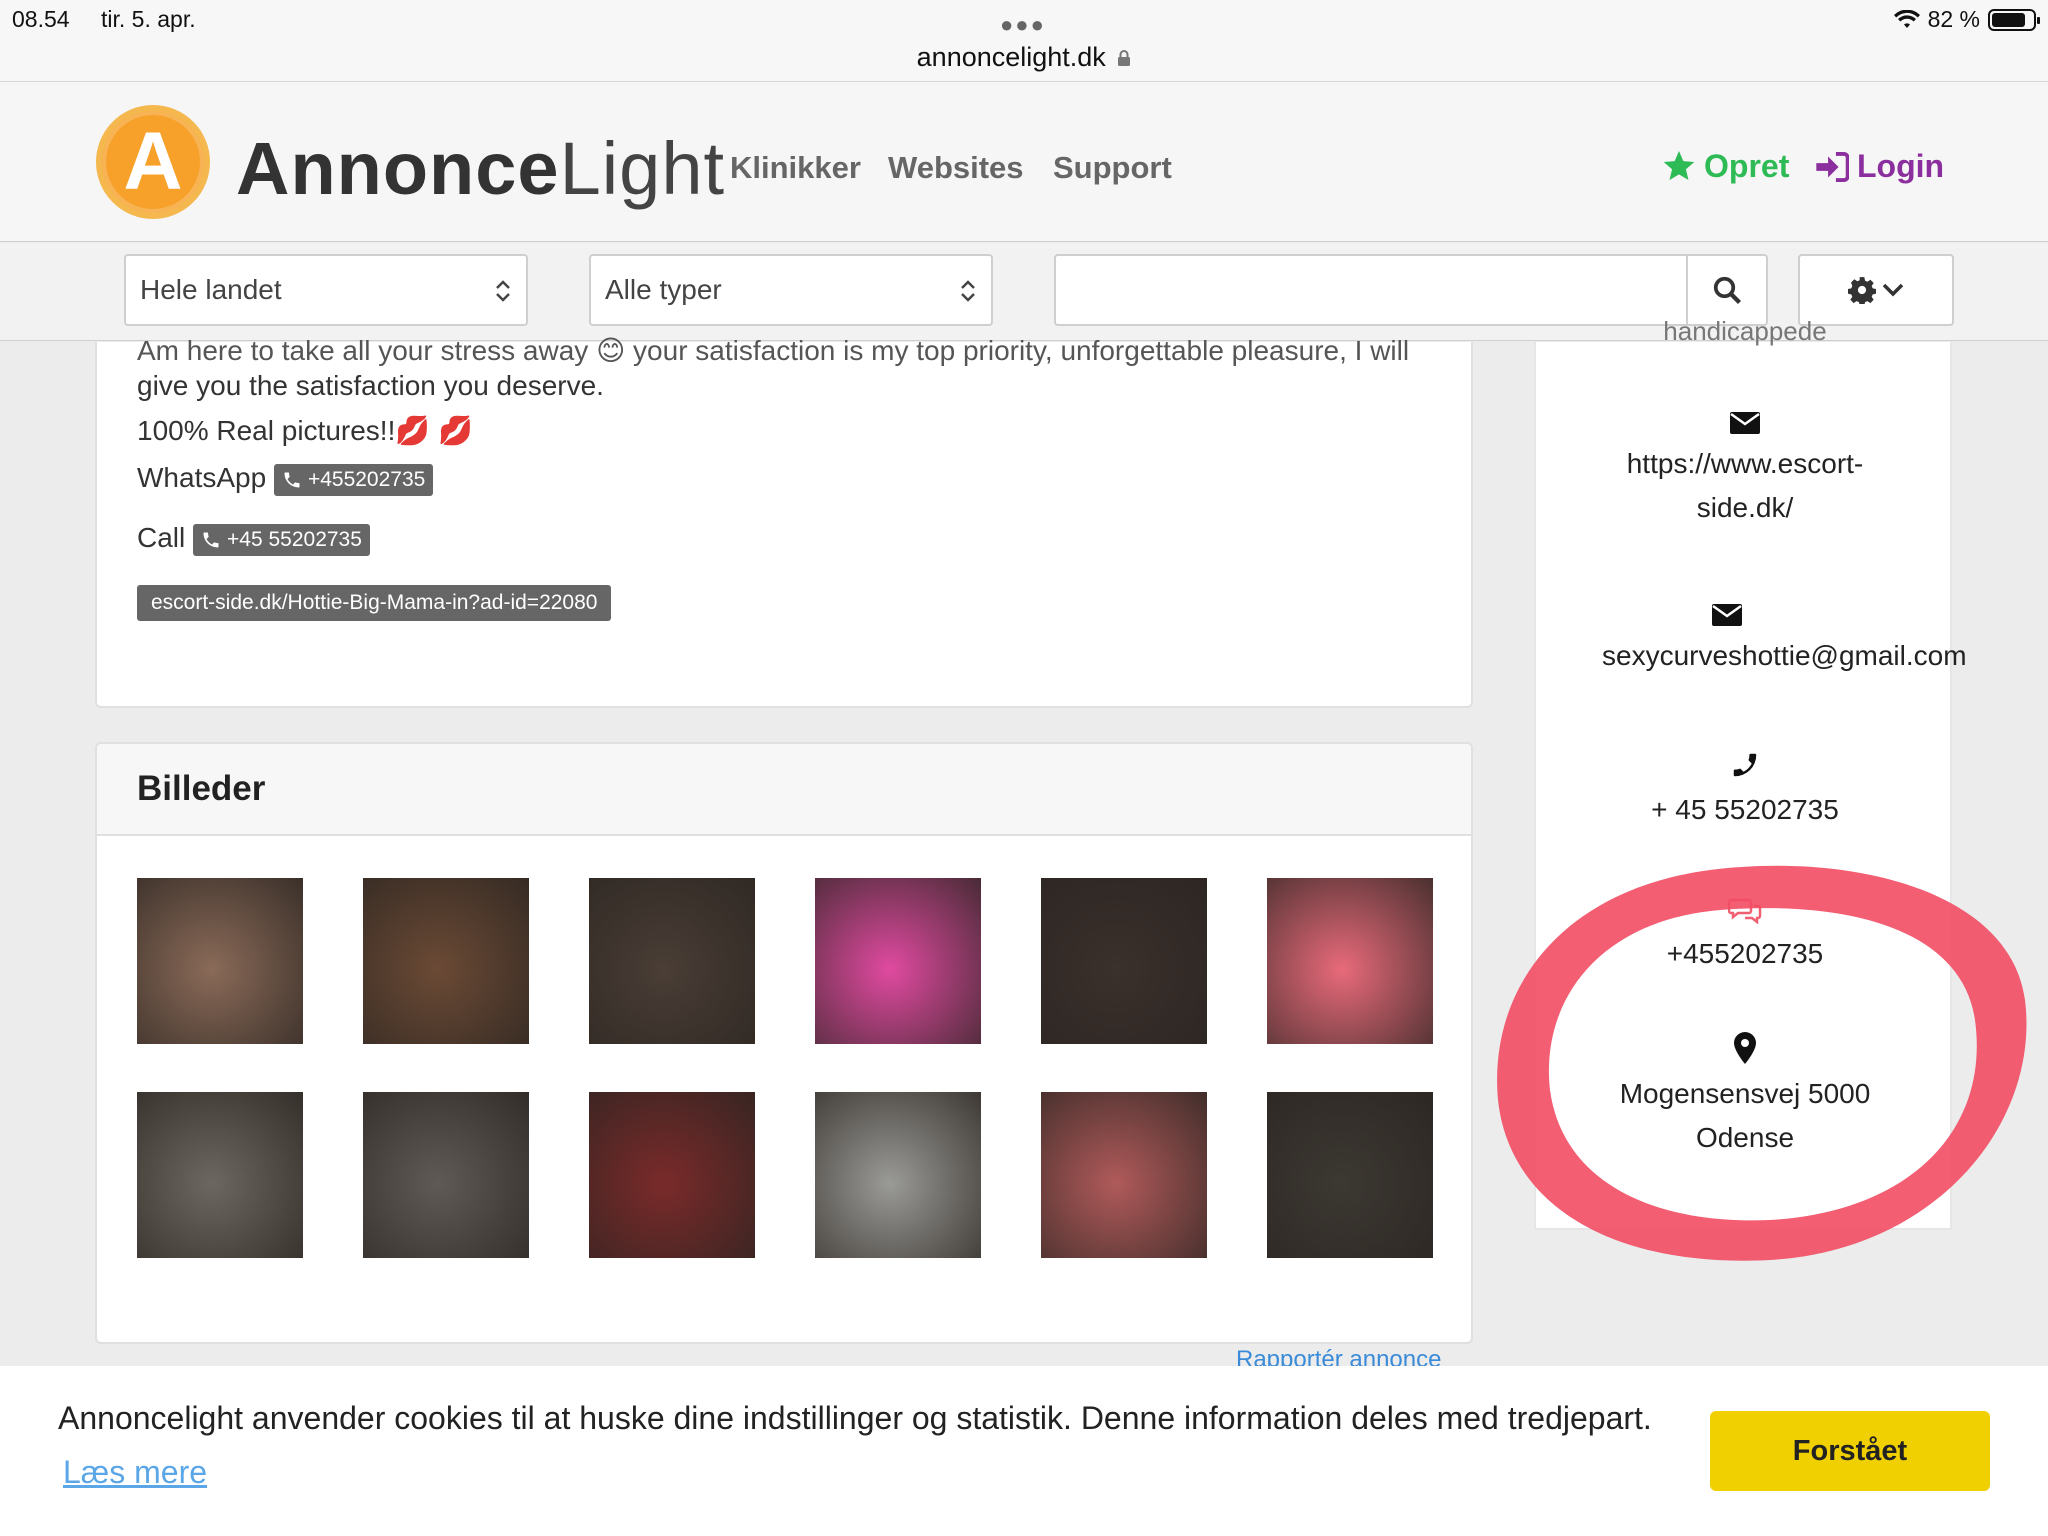  What do you see at coordinates (956, 168) in the screenshot?
I see `nav-websites: Websites` at bounding box center [956, 168].